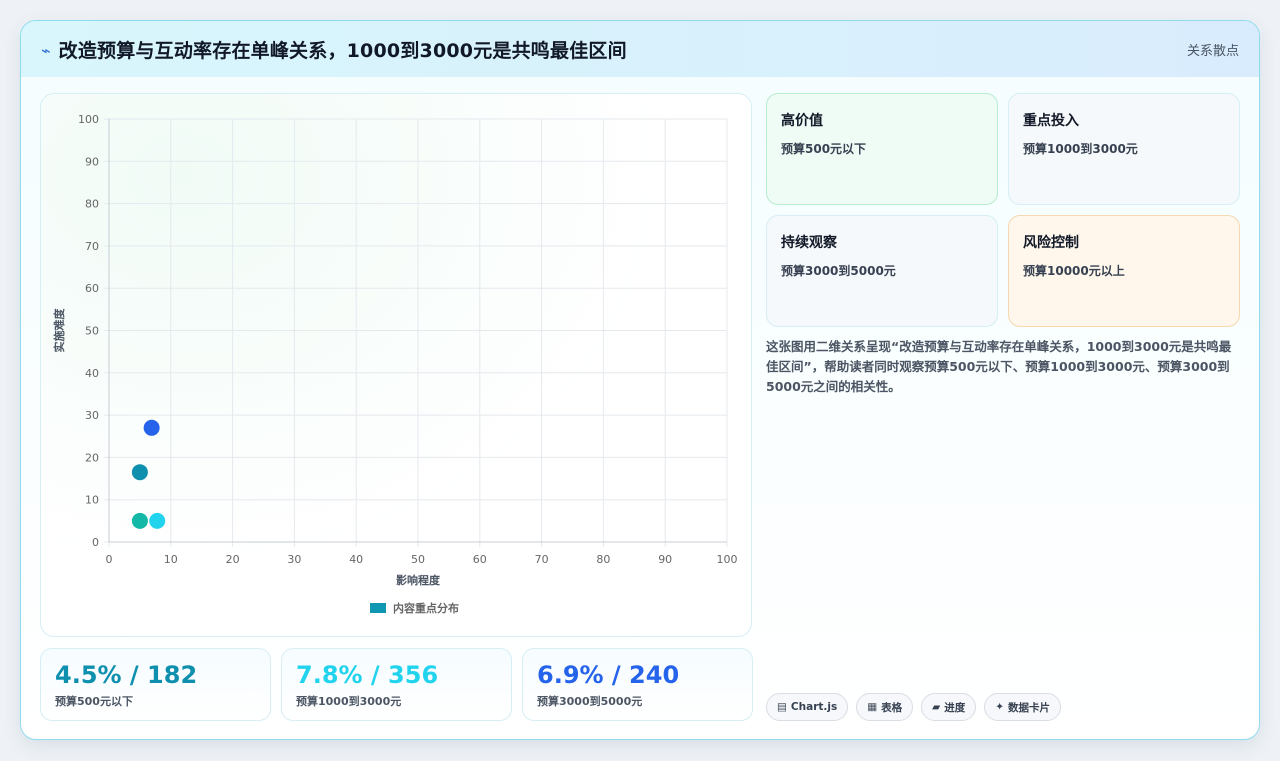 The image size is (1280, 761). Describe the element at coordinates (1051, 243) in the screenshot. I see `quadrant-title: 风险控制` at that location.